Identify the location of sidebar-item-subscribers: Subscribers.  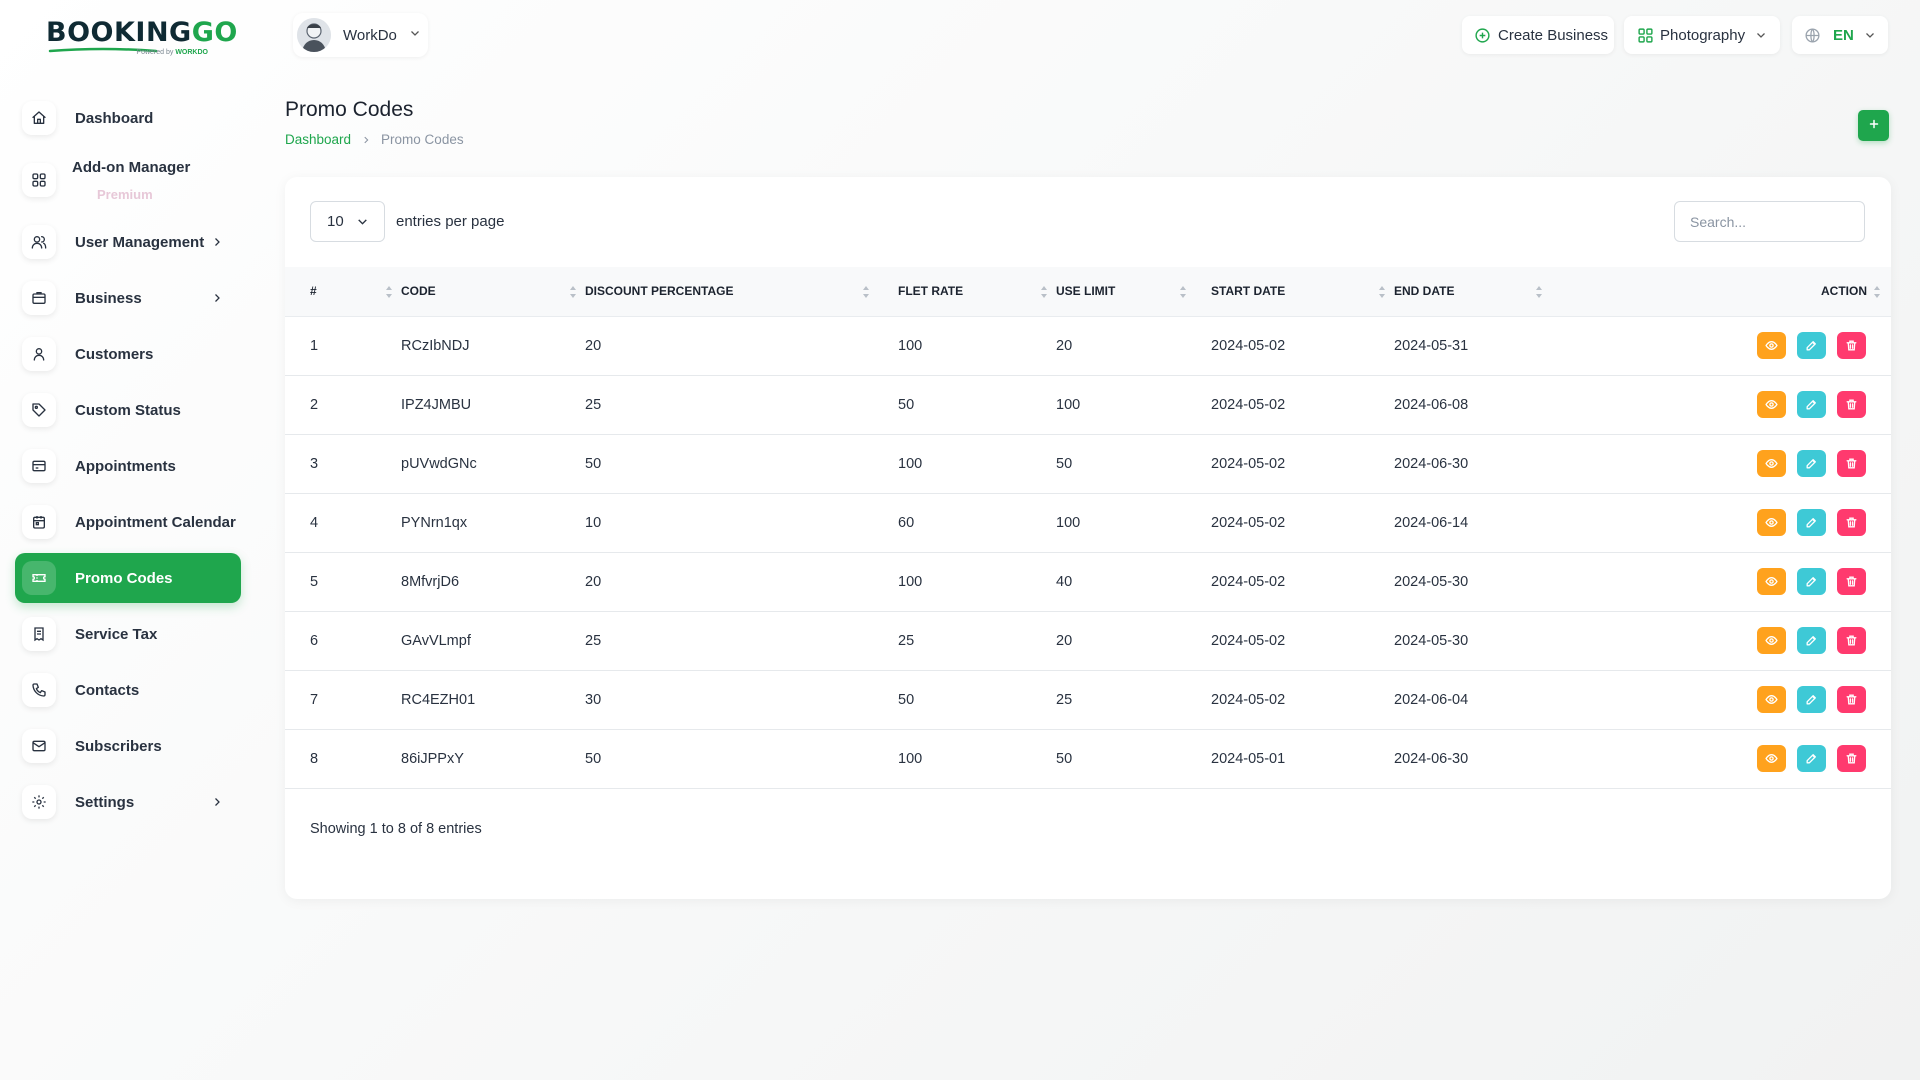
(128, 746).